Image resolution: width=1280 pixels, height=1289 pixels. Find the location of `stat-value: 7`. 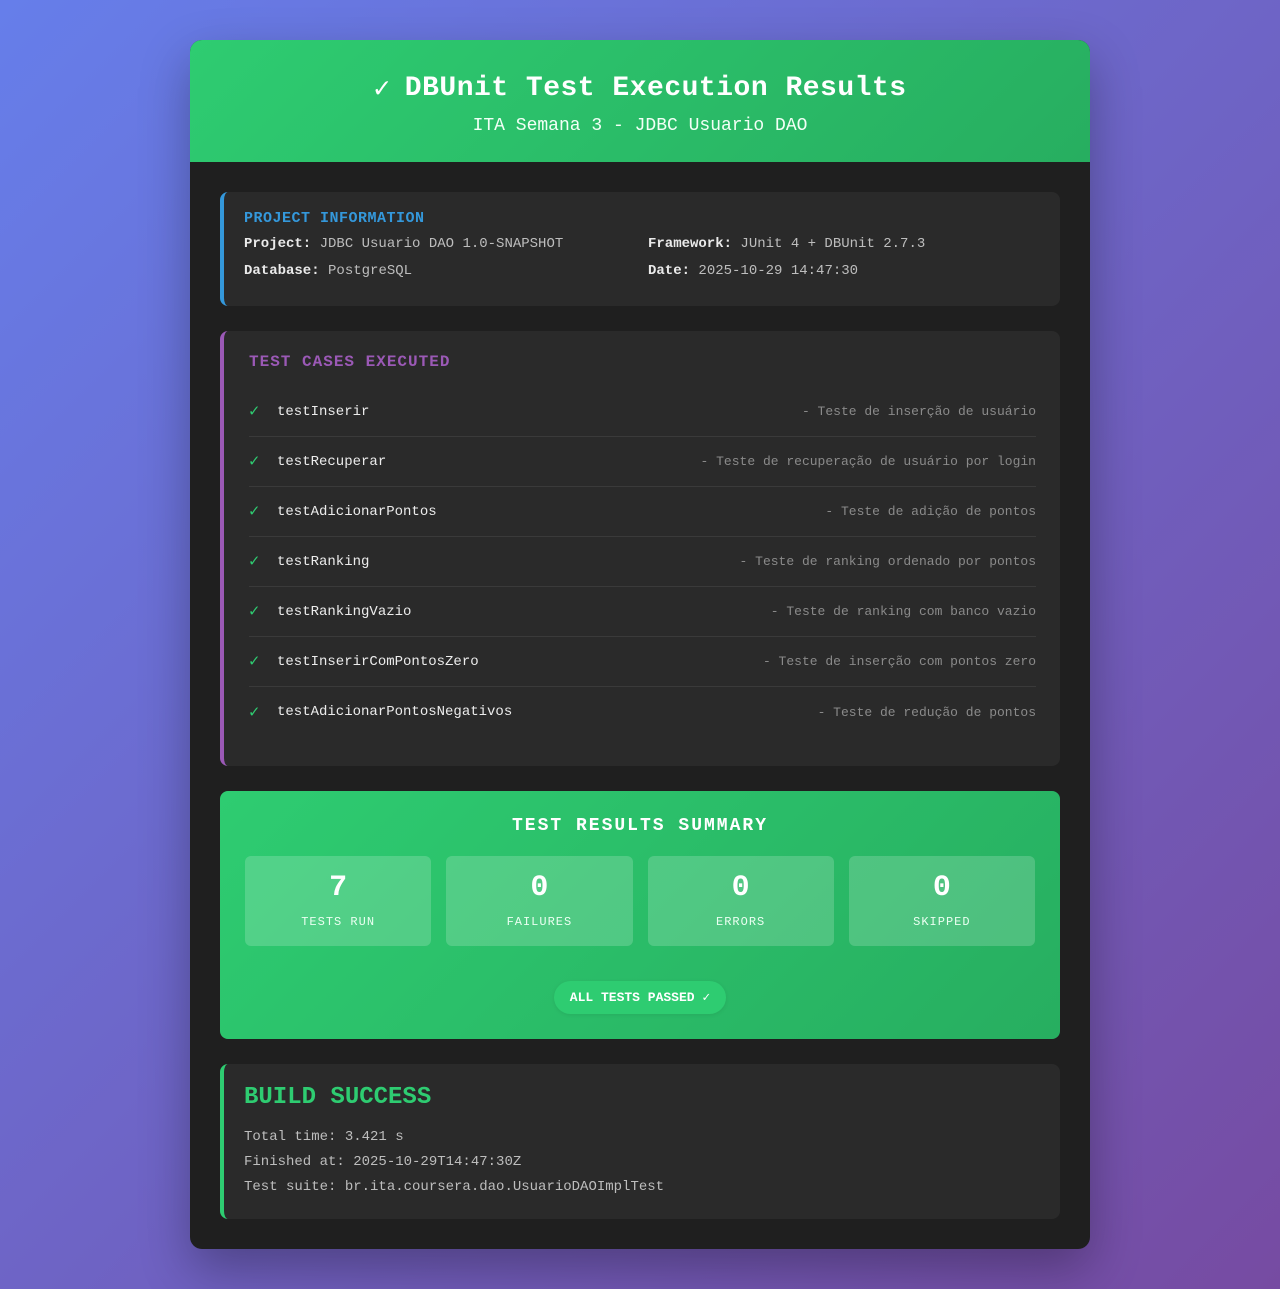

stat-value: 7 is located at coordinates (338, 888).